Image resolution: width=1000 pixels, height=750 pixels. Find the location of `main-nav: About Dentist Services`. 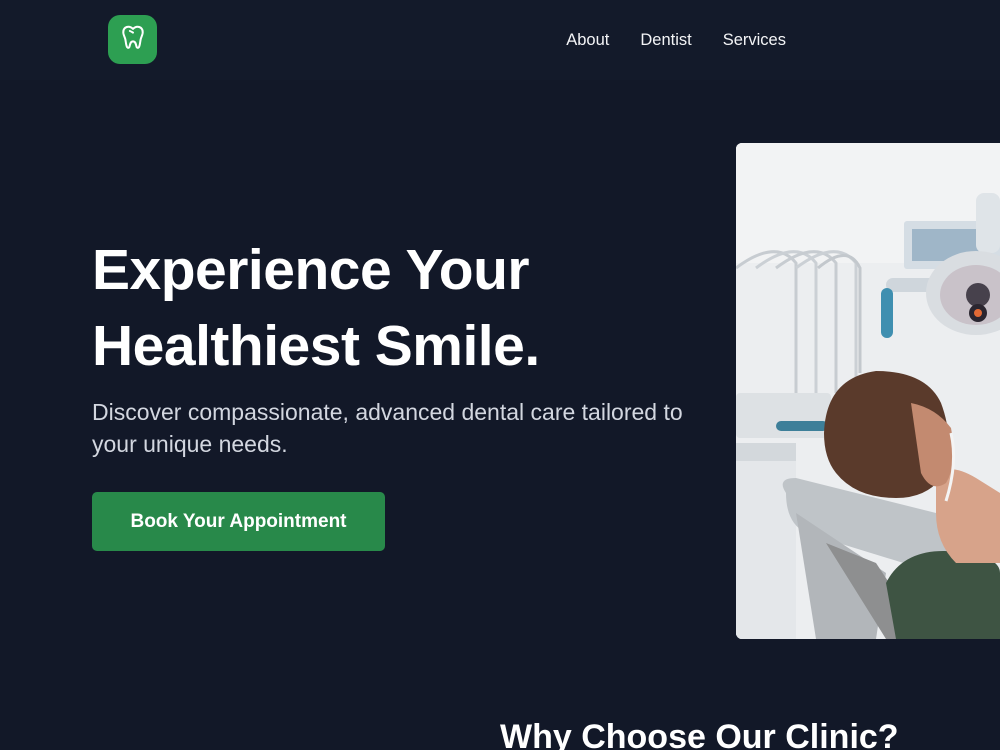

main-nav: About Dentist Services is located at coordinates (676, 40).